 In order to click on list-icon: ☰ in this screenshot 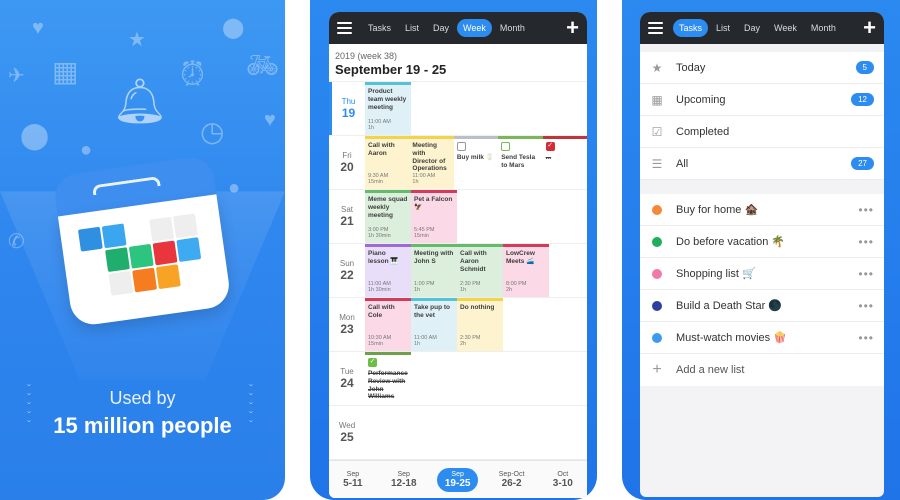, I will do `click(657, 163)`.